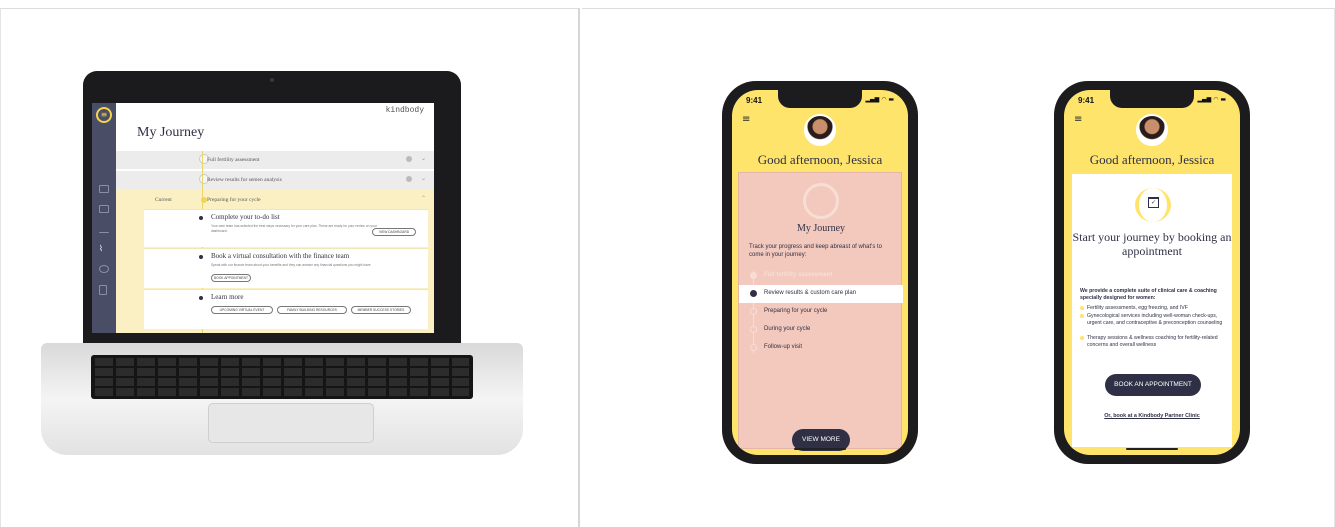 This screenshot has height=527, width=1335. I want to click on camera, so click(272, 80).